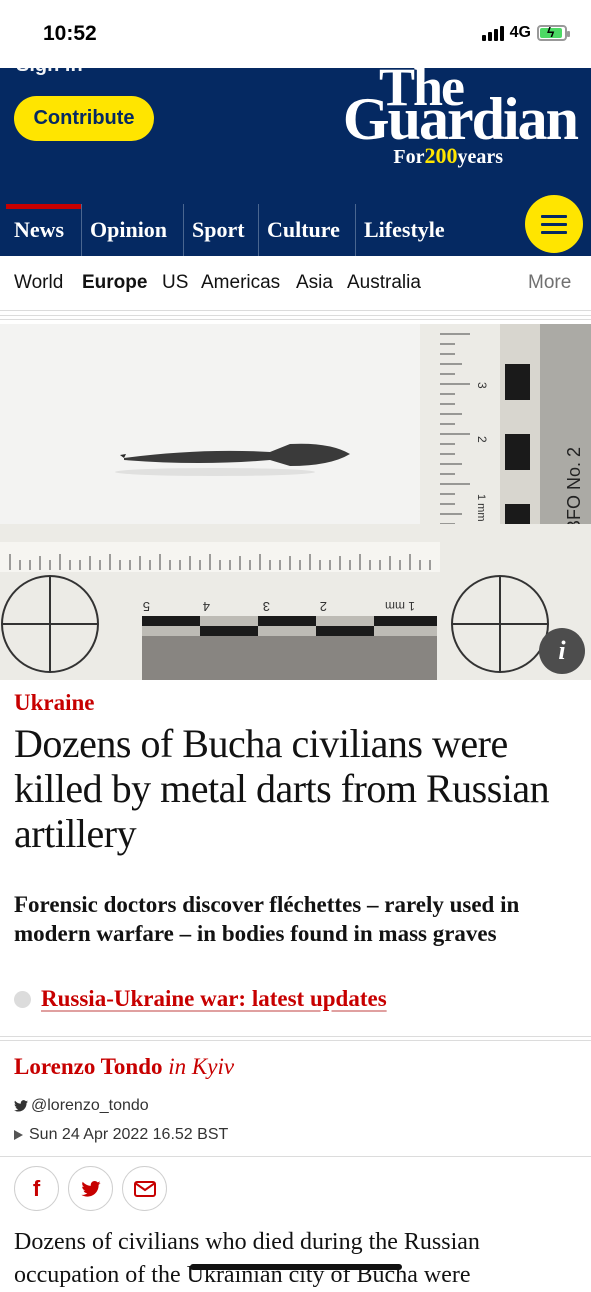 The image size is (591, 1292). I want to click on live-updates-label: Russia-Ukraine war: latest updates, so click(214, 998).